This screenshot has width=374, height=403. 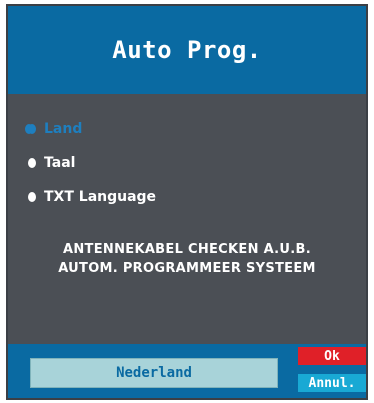 I want to click on status-line-1: ANTENNEKABEL CHECKEN A.U.B., so click(x=187, y=249).